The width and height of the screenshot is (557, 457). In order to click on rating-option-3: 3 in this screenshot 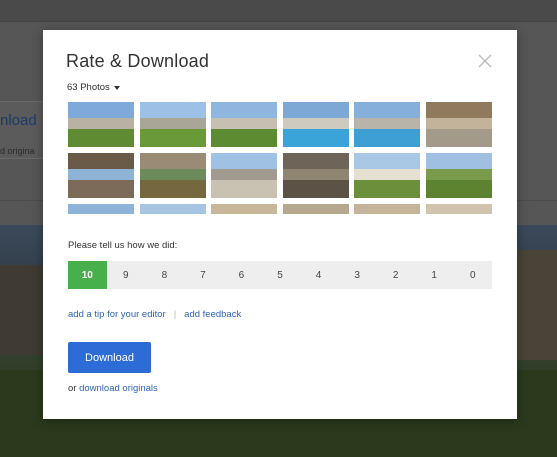, I will do `click(357, 275)`.